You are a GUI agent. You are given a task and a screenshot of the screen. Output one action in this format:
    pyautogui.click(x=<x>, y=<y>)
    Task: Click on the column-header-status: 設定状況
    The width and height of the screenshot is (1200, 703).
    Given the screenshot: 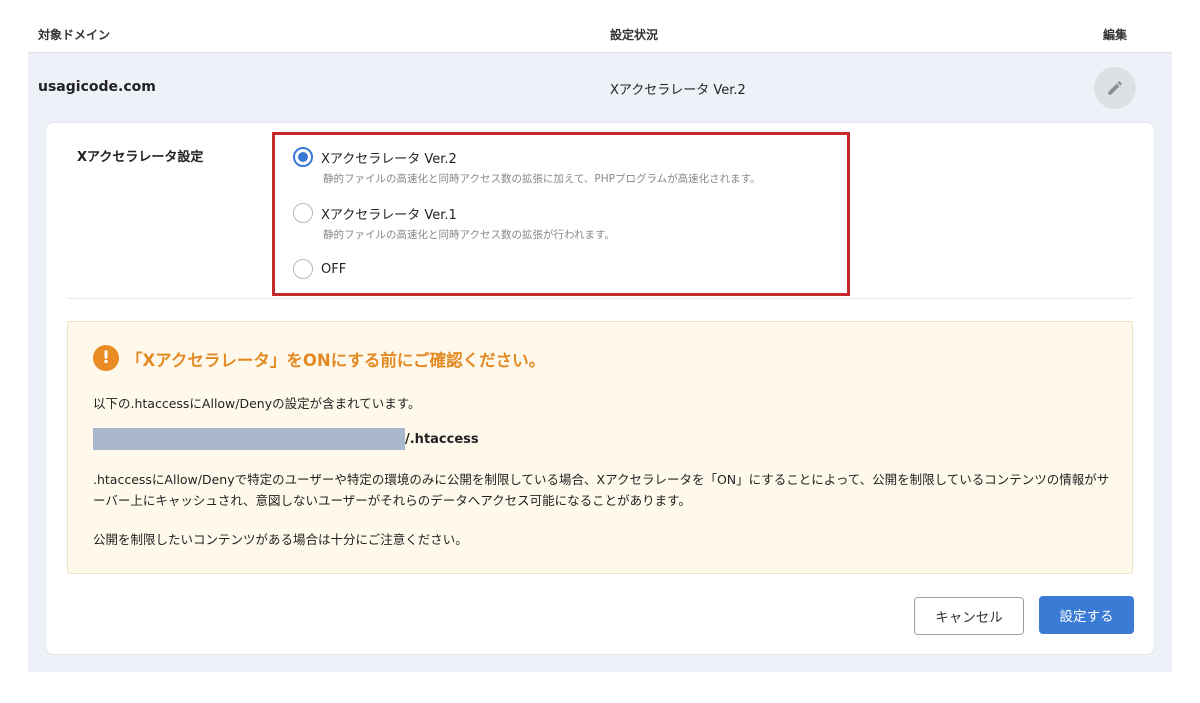 What is the action you would take?
    pyautogui.click(x=634, y=35)
    